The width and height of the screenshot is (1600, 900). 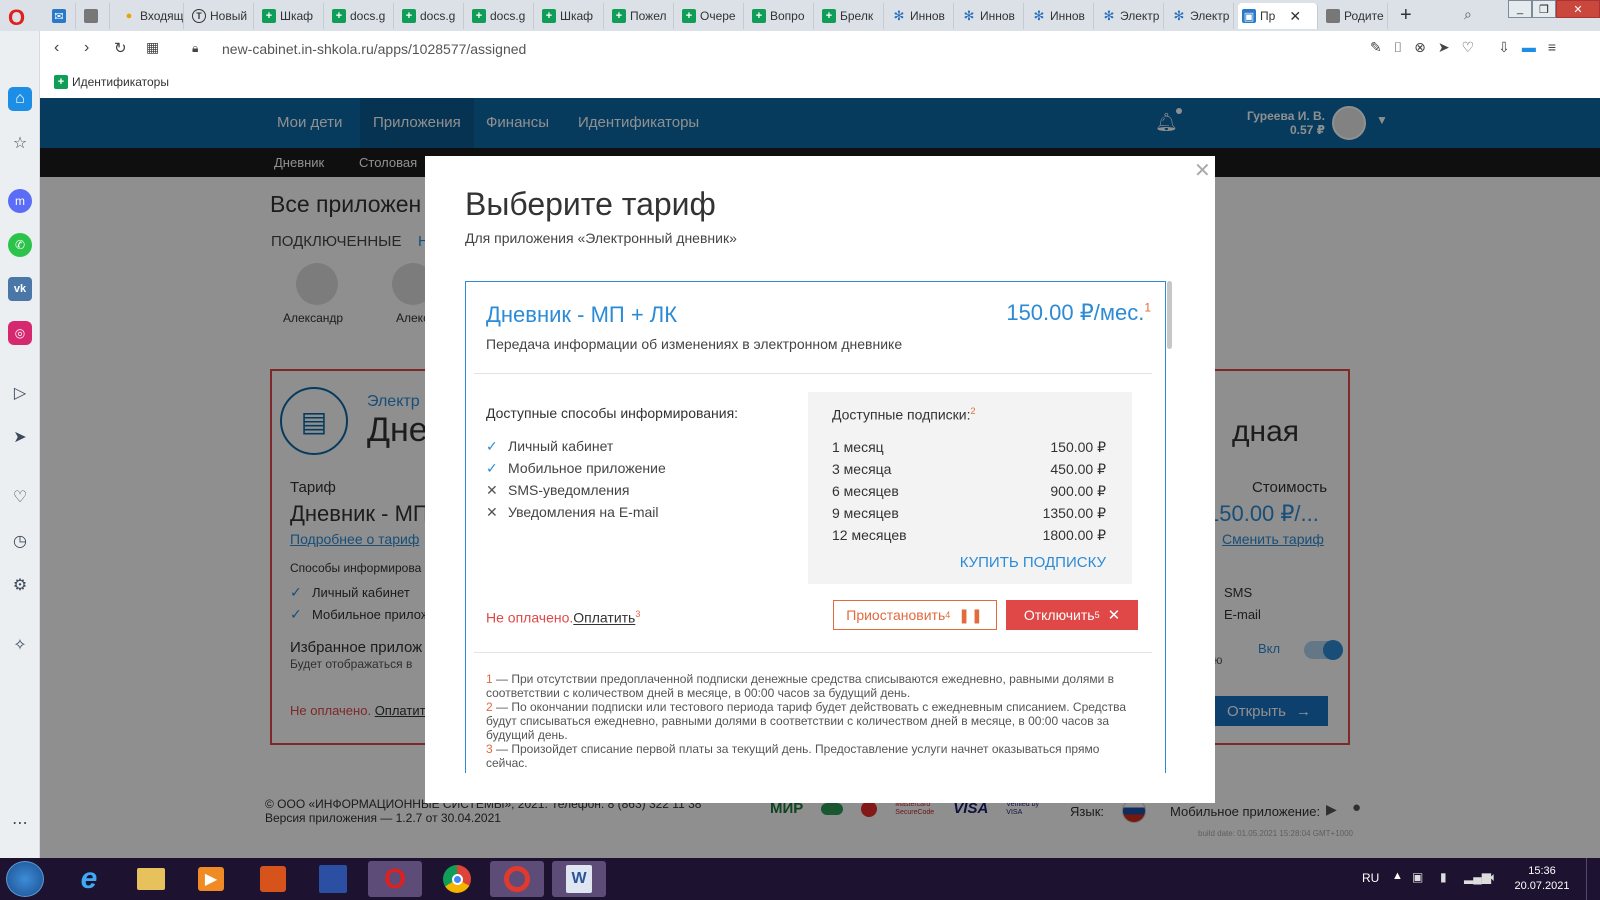 What do you see at coordinates (25, 879) in the screenshot?
I see `start-button` at bounding box center [25, 879].